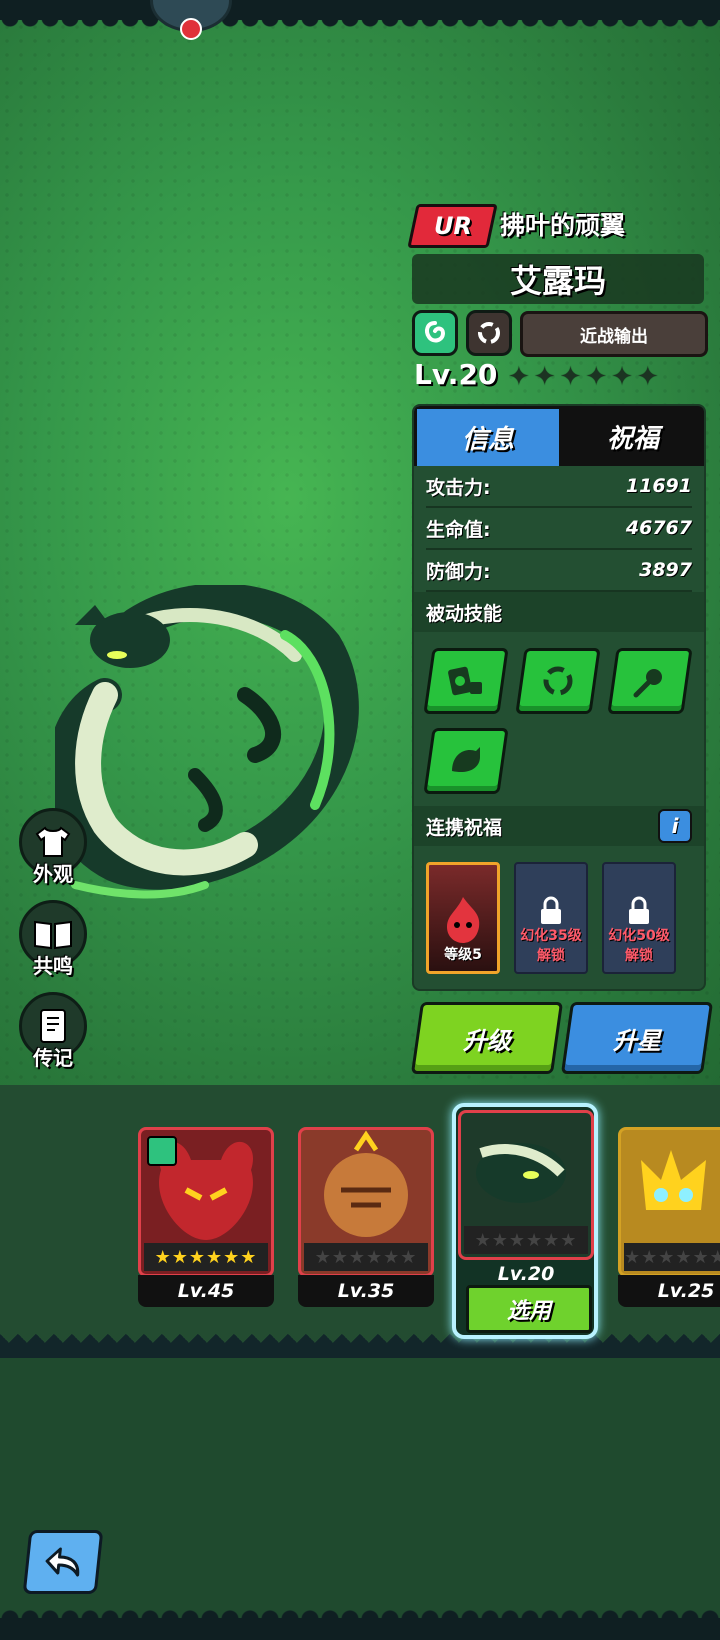 The height and width of the screenshot is (1640, 720). What do you see at coordinates (639, 956) in the screenshot?
I see `bless-slot-3-sub: 解锁` at bounding box center [639, 956].